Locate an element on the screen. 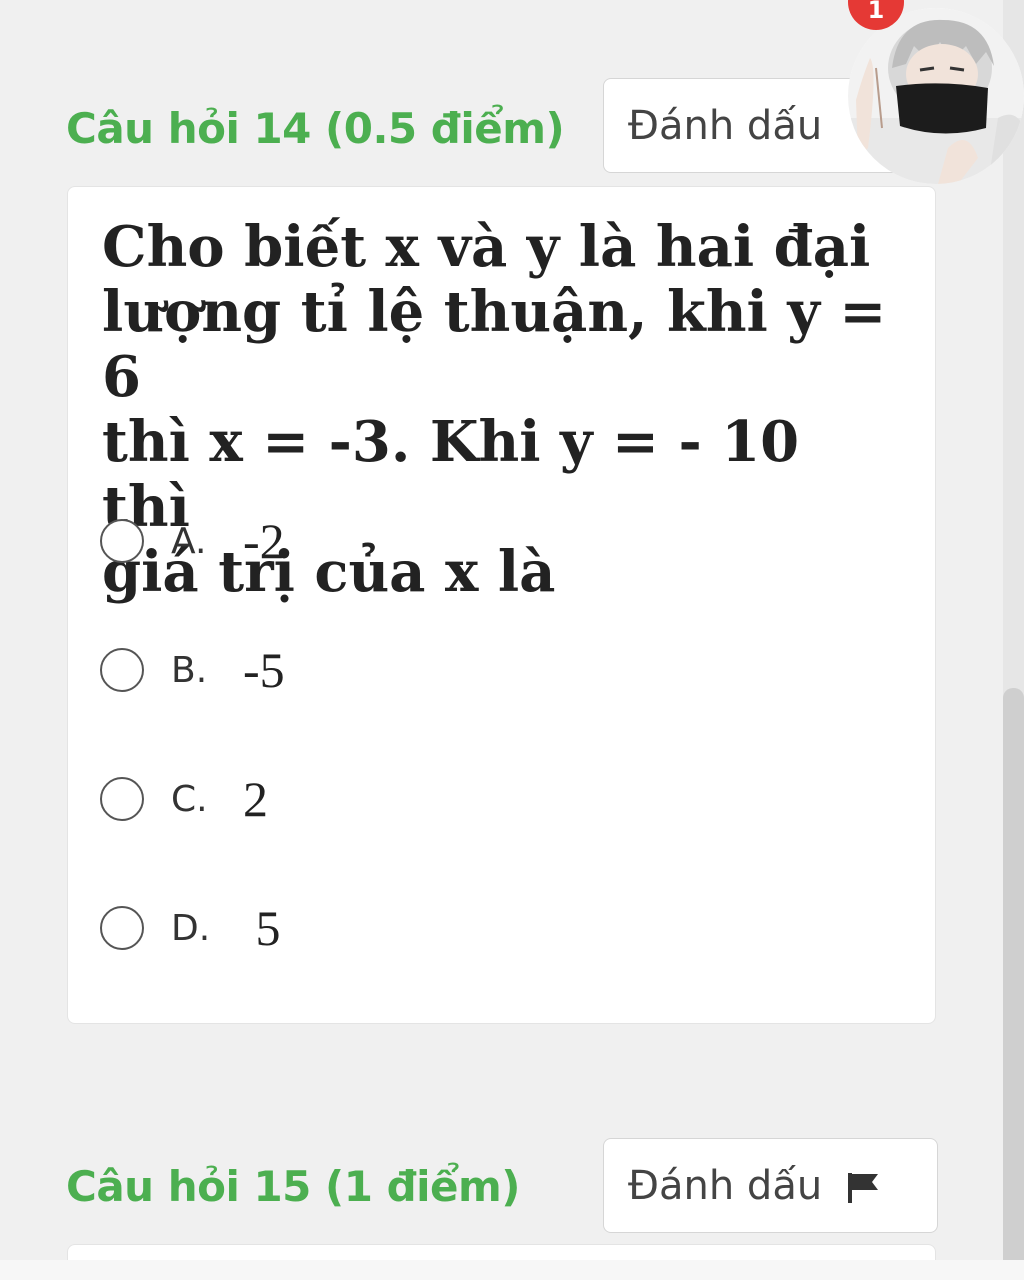 This screenshot has height=1280, width=1024. notification-count: 1 is located at coordinates (876, 12).